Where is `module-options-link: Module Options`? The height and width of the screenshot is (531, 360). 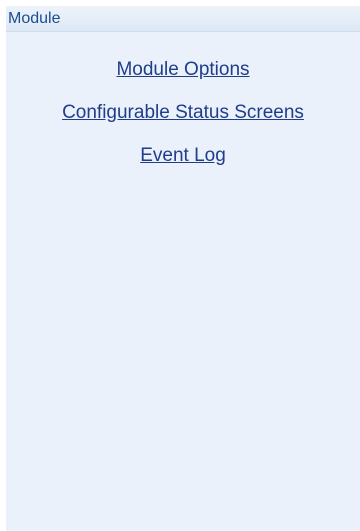
module-options-link: Module Options is located at coordinates (182, 70).